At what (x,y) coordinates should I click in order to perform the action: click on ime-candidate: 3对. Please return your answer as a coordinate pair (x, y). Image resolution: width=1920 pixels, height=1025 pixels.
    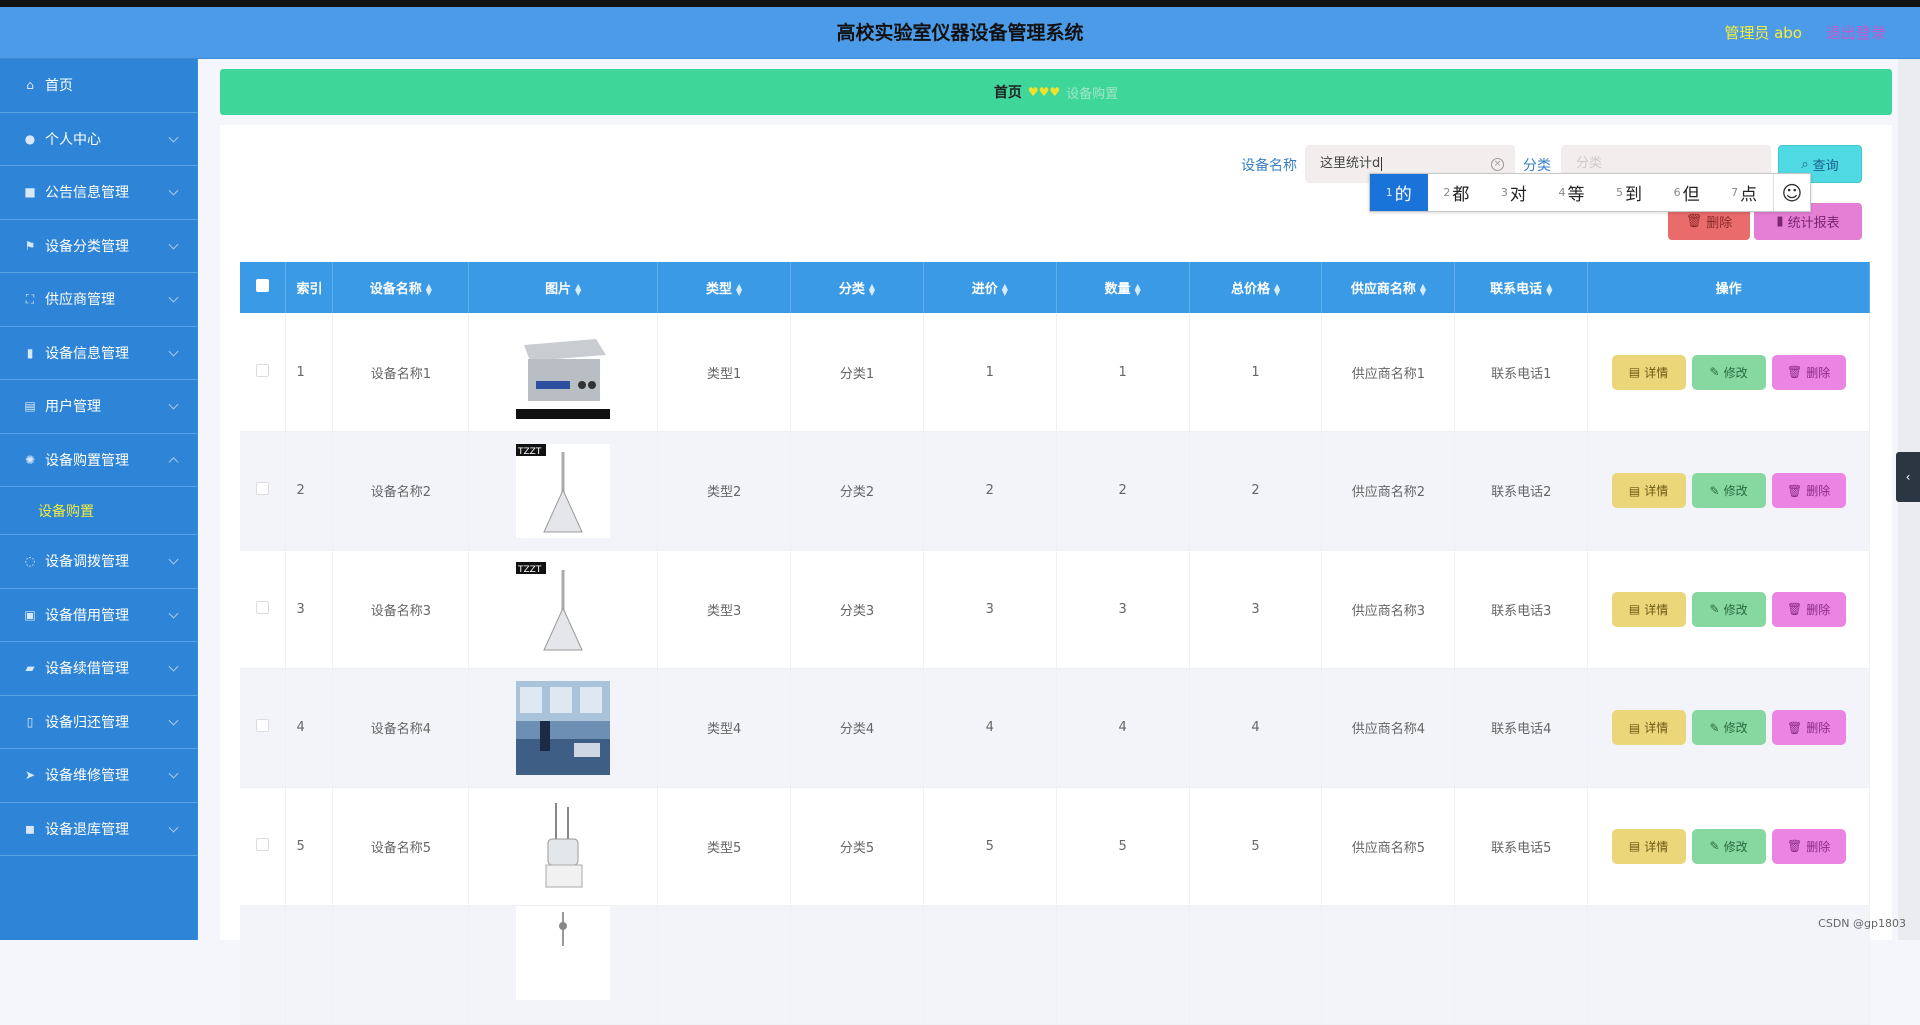
    Looking at the image, I should click on (1514, 192).